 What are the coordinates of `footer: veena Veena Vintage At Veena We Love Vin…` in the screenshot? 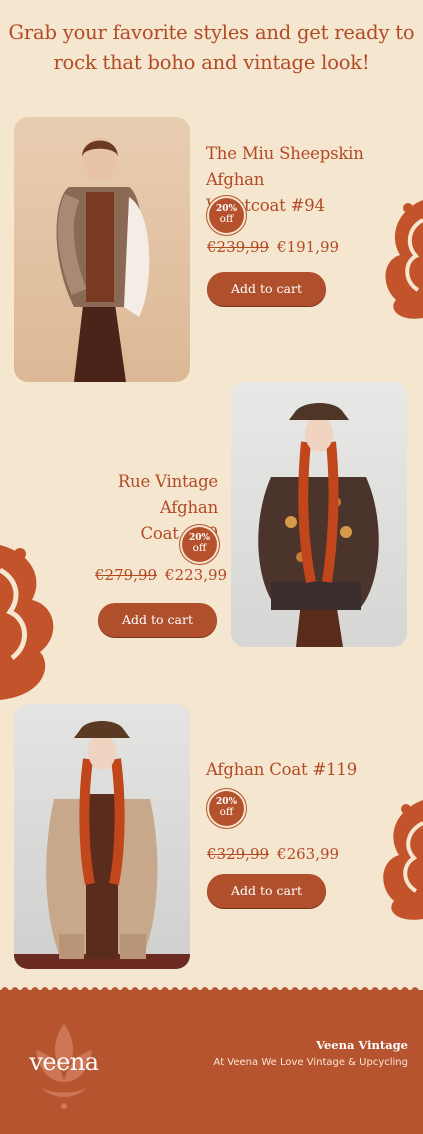 It's located at (211, 1062).